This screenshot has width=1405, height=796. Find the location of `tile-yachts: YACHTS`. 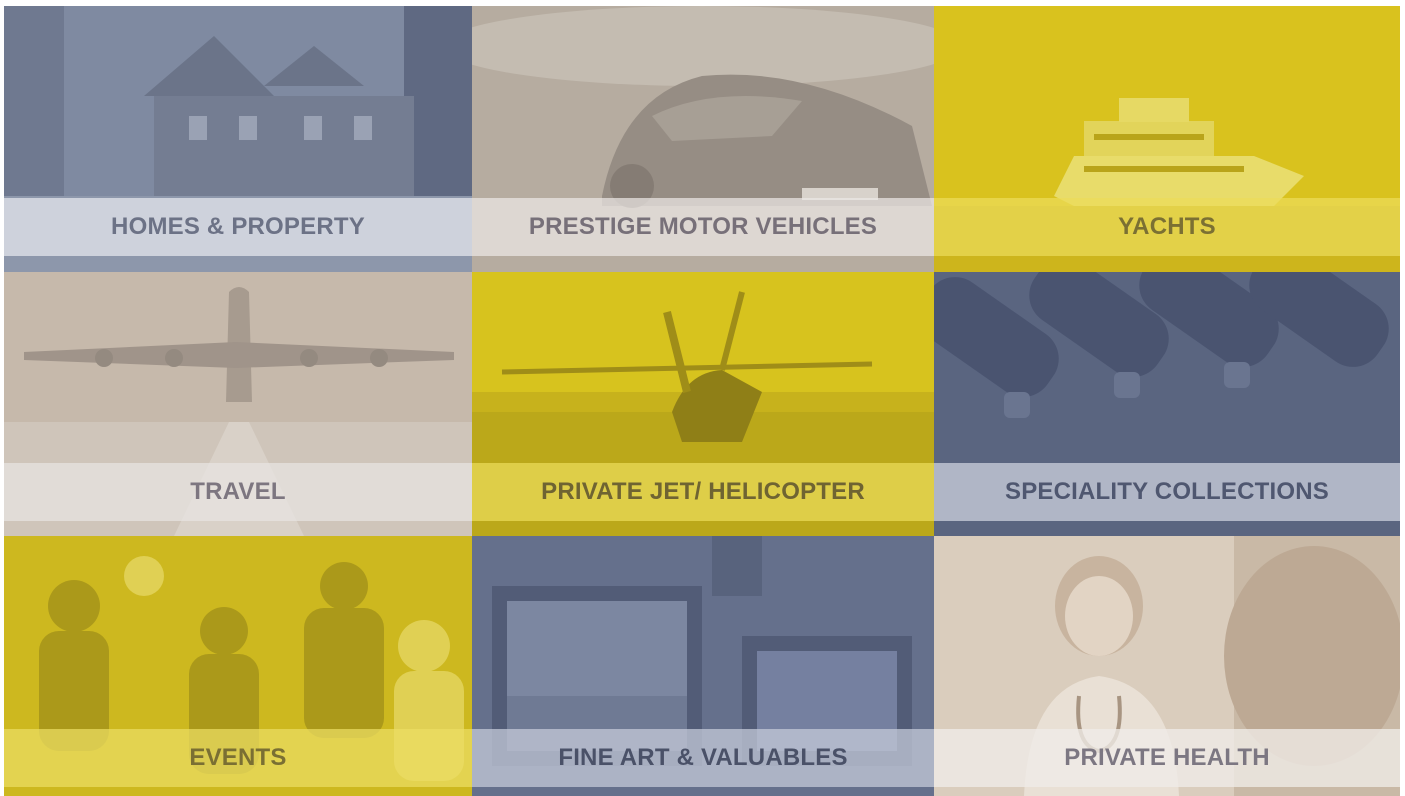

tile-yachts: YACHTS is located at coordinates (1167, 139).